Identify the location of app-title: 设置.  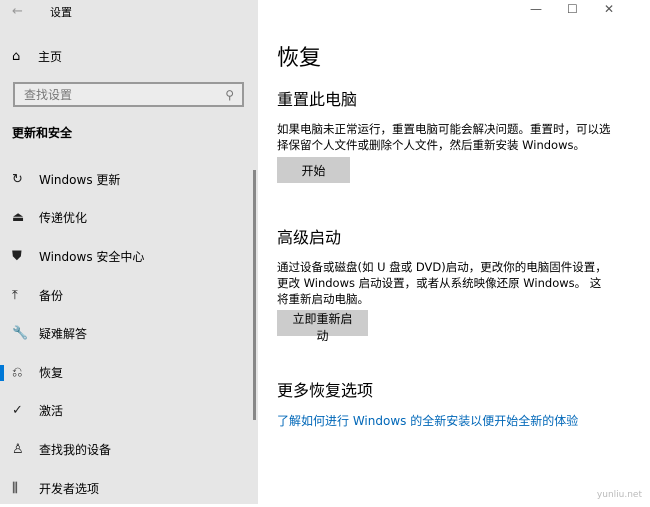
(61, 12).